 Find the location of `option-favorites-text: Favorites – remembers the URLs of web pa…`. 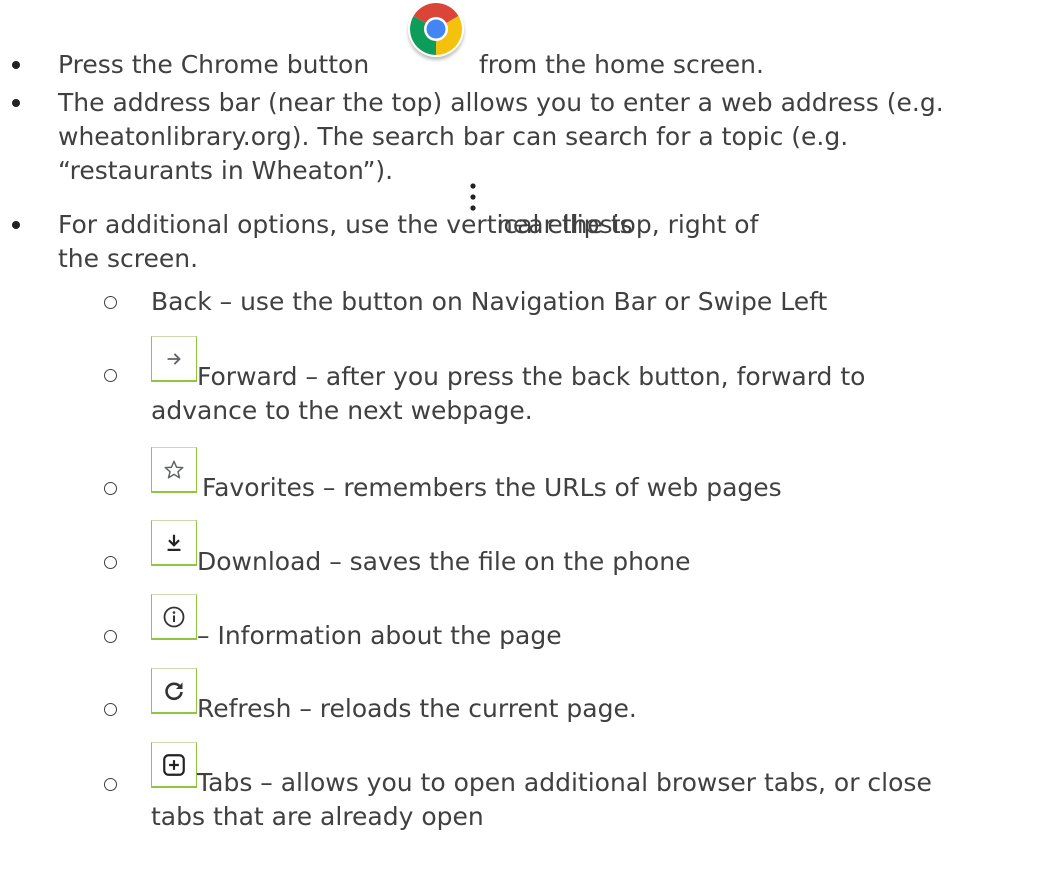

option-favorites-text: Favorites – remembers the URLs of web pa… is located at coordinates (492, 487).